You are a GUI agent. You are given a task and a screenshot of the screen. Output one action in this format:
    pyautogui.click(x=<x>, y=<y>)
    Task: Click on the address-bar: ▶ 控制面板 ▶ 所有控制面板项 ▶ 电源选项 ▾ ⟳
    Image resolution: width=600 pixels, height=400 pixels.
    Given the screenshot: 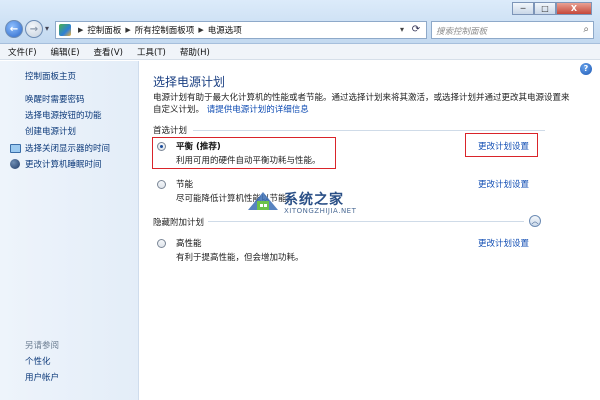 What is the action you would take?
    pyautogui.click(x=241, y=30)
    